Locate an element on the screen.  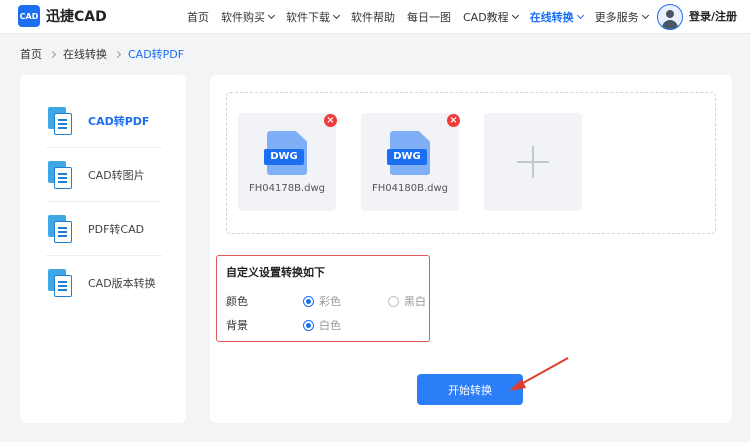
nav-daily-drawing: 每日一图 is located at coordinates (429, 17).